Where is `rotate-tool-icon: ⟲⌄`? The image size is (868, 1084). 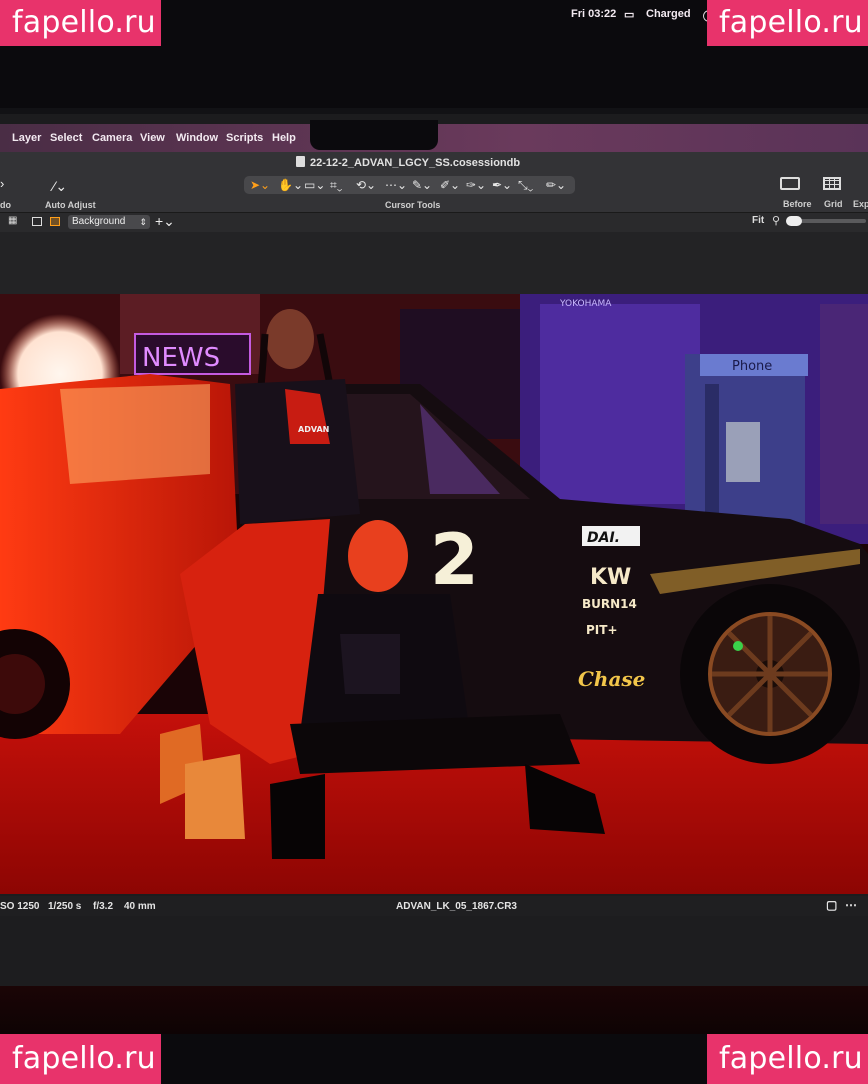 rotate-tool-icon: ⟲⌄ is located at coordinates (366, 185).